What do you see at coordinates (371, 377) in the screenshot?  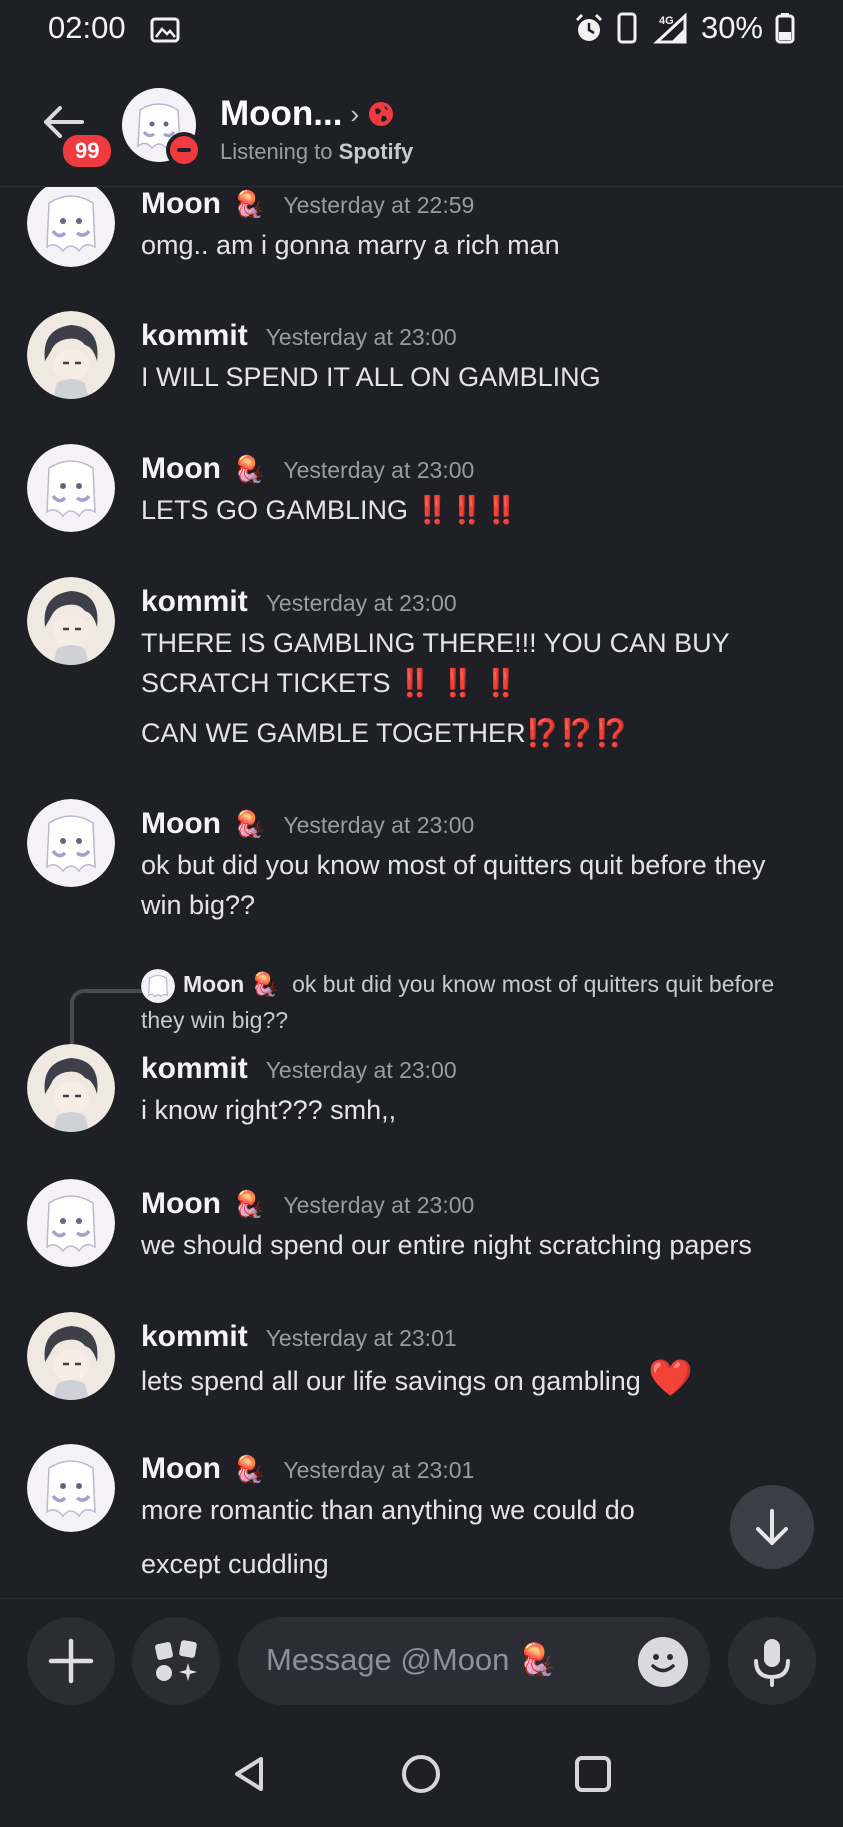 I see `message-text: I WILL SPEND IT ALL ON GAMBLING` at bounding box center [371, 377].